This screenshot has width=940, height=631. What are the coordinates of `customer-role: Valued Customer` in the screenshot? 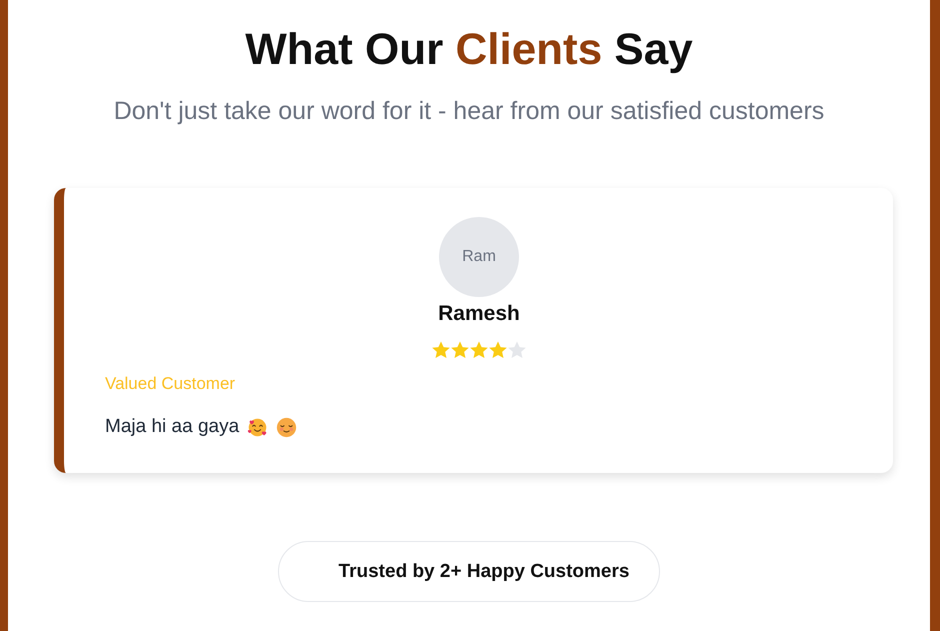 It's located at (170, 384).